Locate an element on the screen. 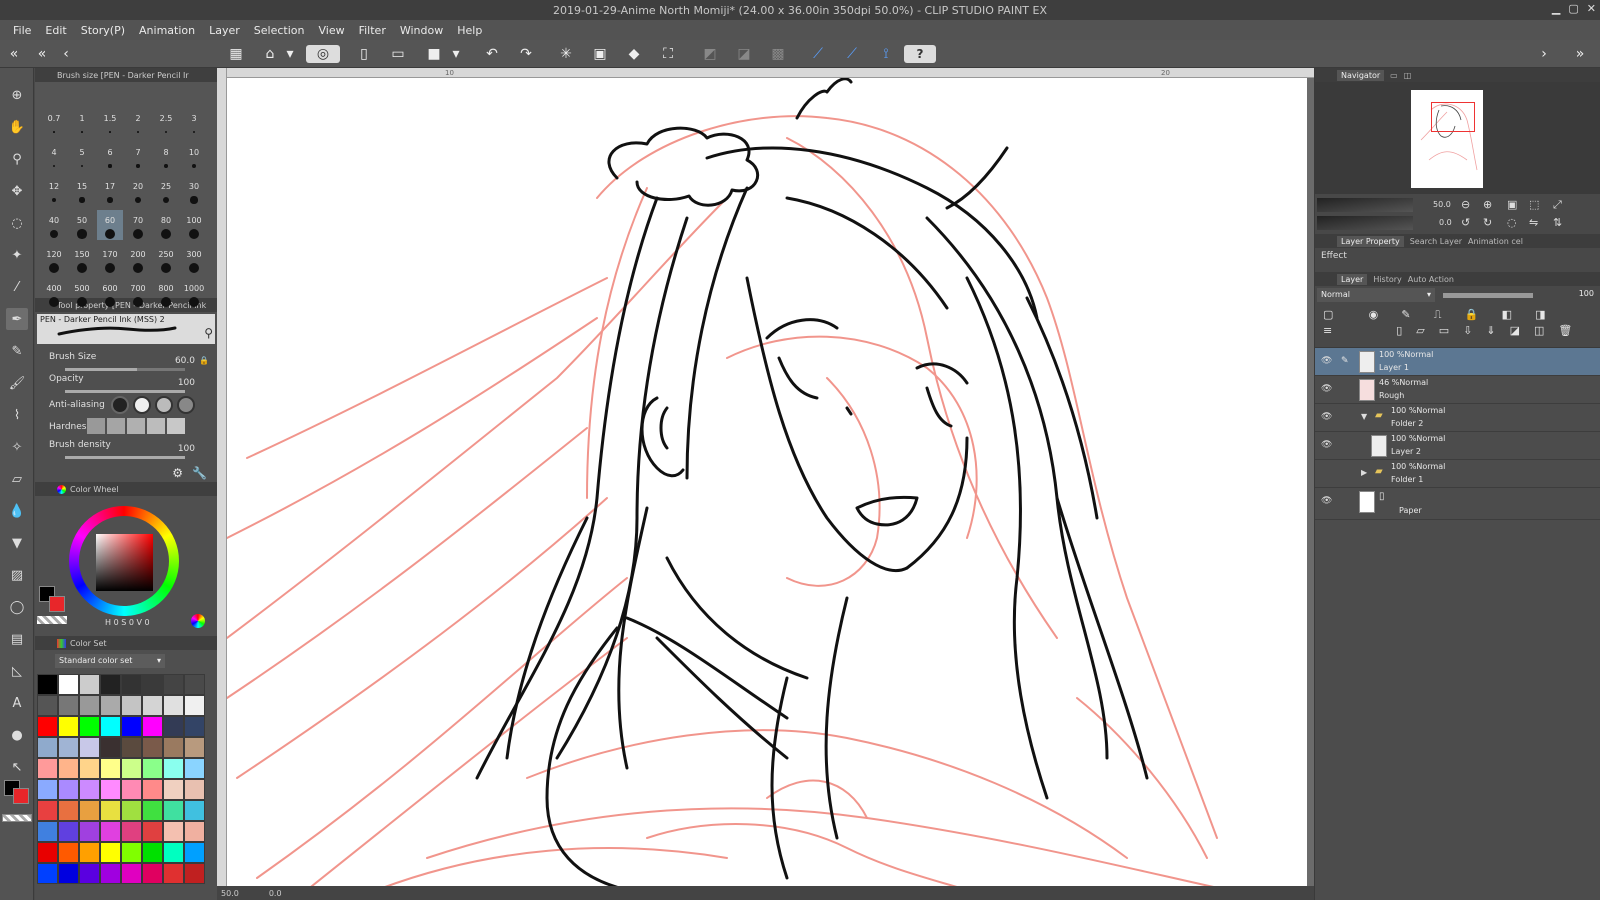  opacity-slider is located at coordinates (125, 391).